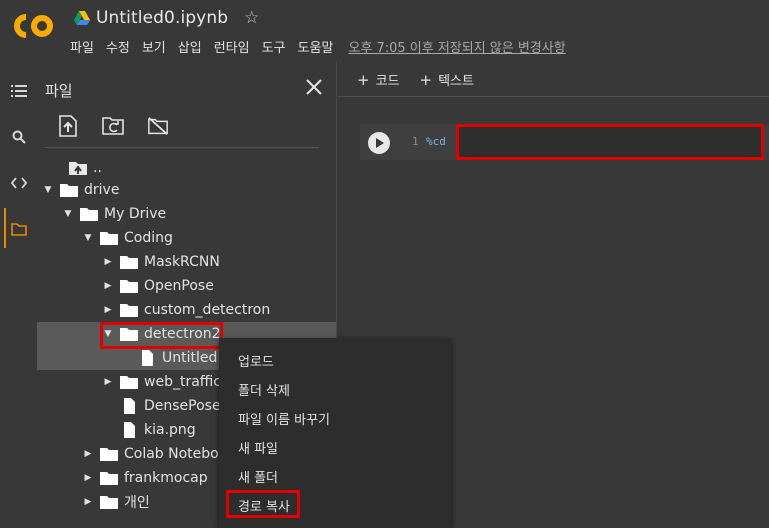 The height and width of the screenshot is (528, 769). I want to click on tree-row-drive: ▼ drive, so click(186, 190).